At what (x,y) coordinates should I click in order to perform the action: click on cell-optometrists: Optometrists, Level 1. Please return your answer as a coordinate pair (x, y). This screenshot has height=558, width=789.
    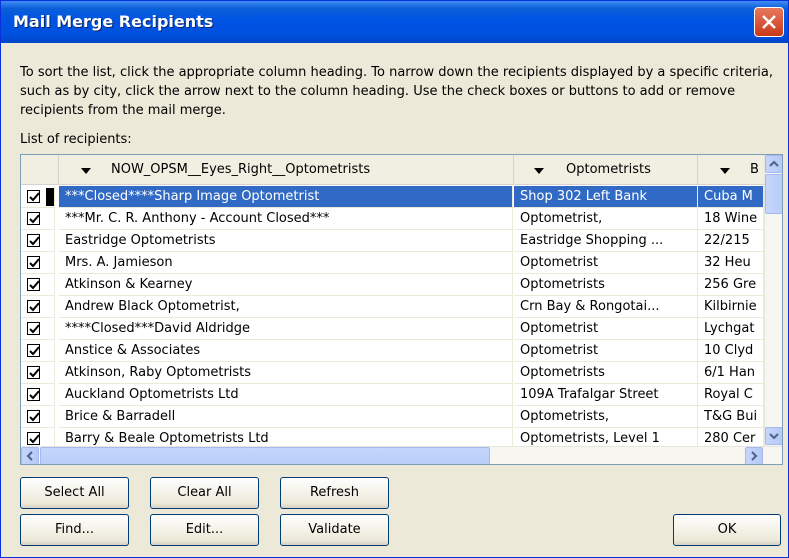
    Looking at the image, I should click on (606, 438).